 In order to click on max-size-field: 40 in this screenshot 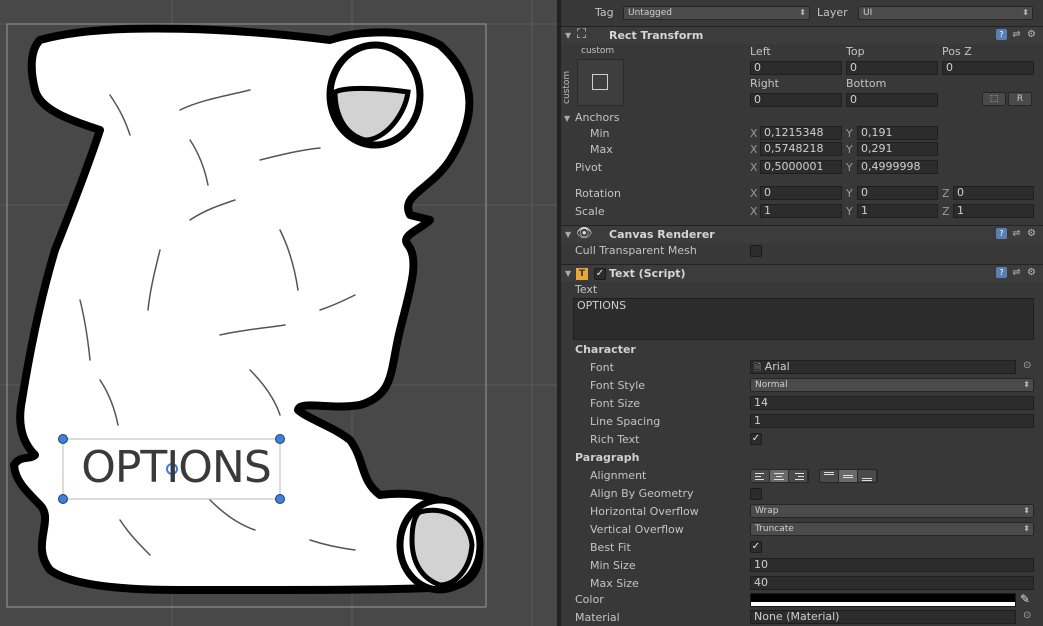, I will do `click(892, 583)`.